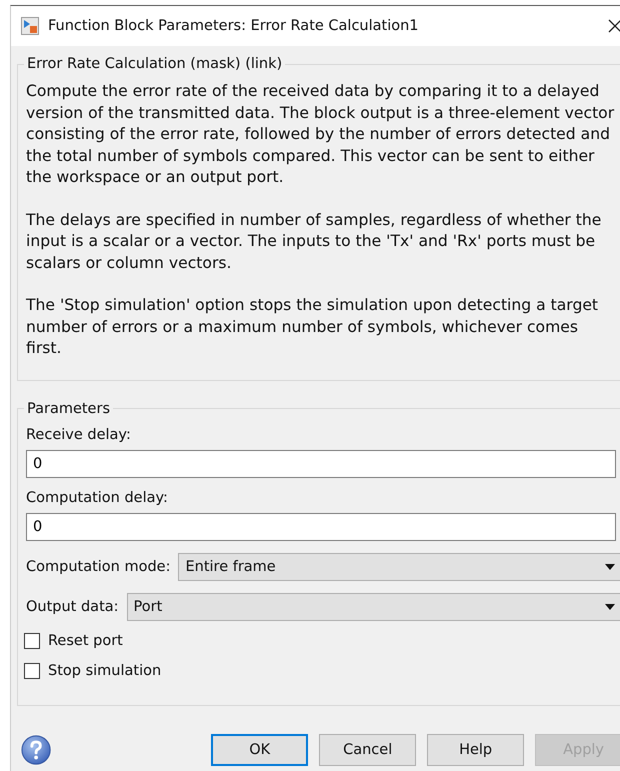  Describe the element at coordinates (97, 498) in the screenshot. I see `field-label: Computation delay:` at that location.